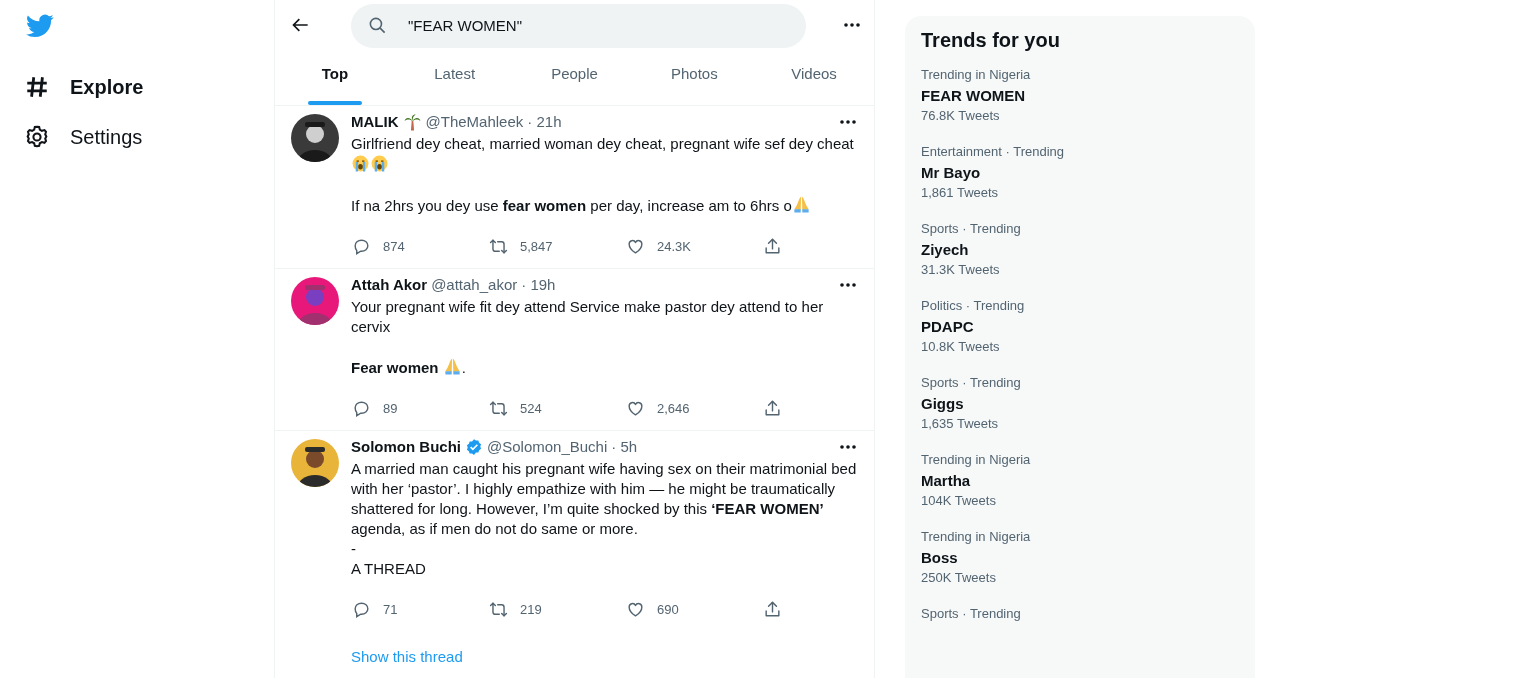 This screenshot has height=678, width=1519. What do you see at coordinates (375, 122) in the screenshot?
I see `user-name: MALIK` at bounding box center [375, 122].